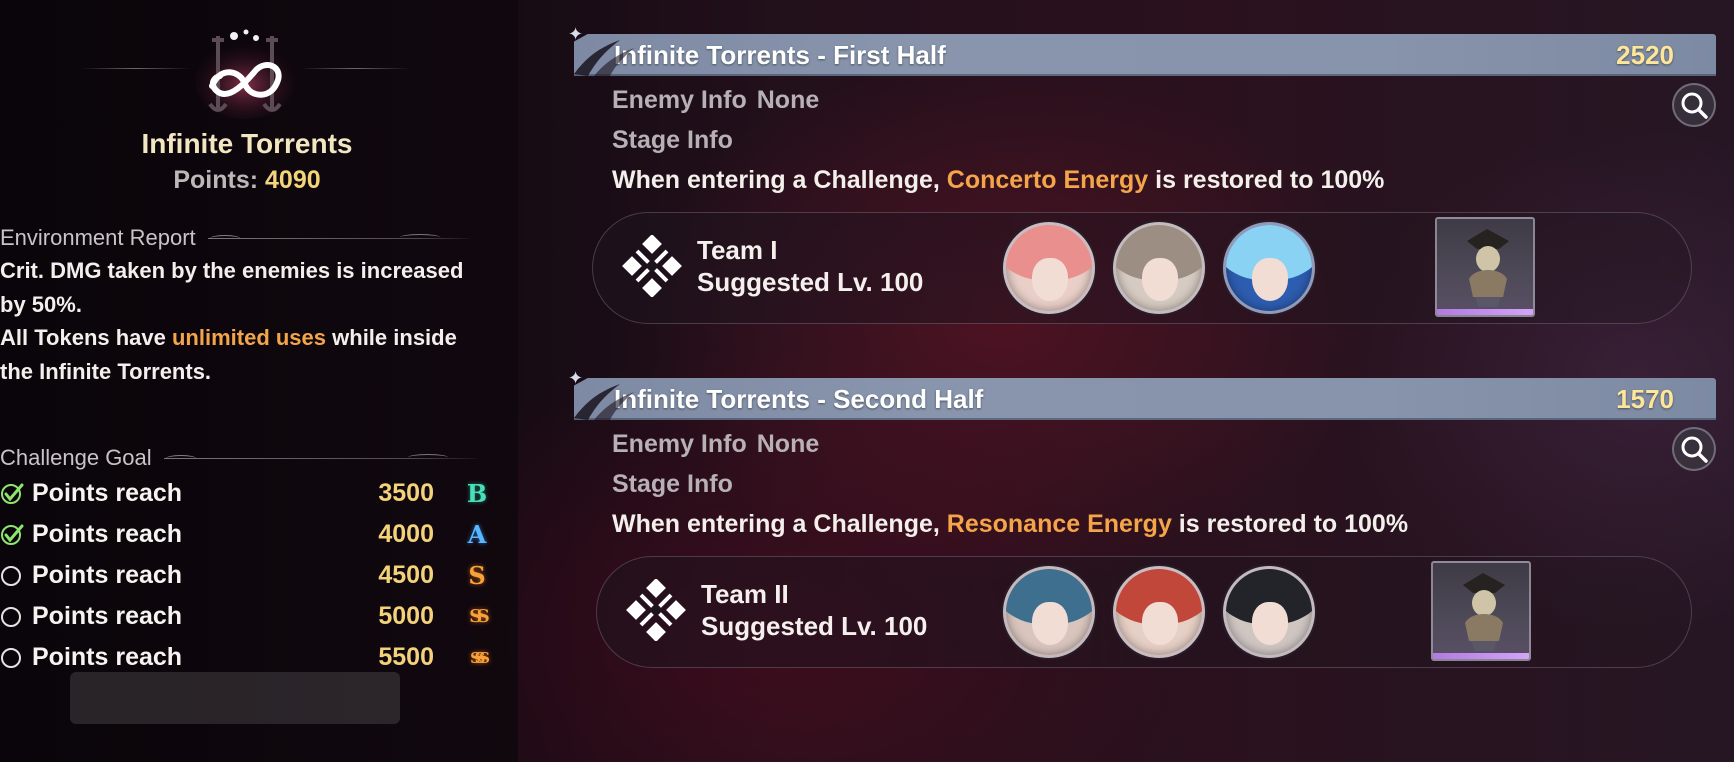  I want to click on stage-score: 1570, so click(1645, 398).